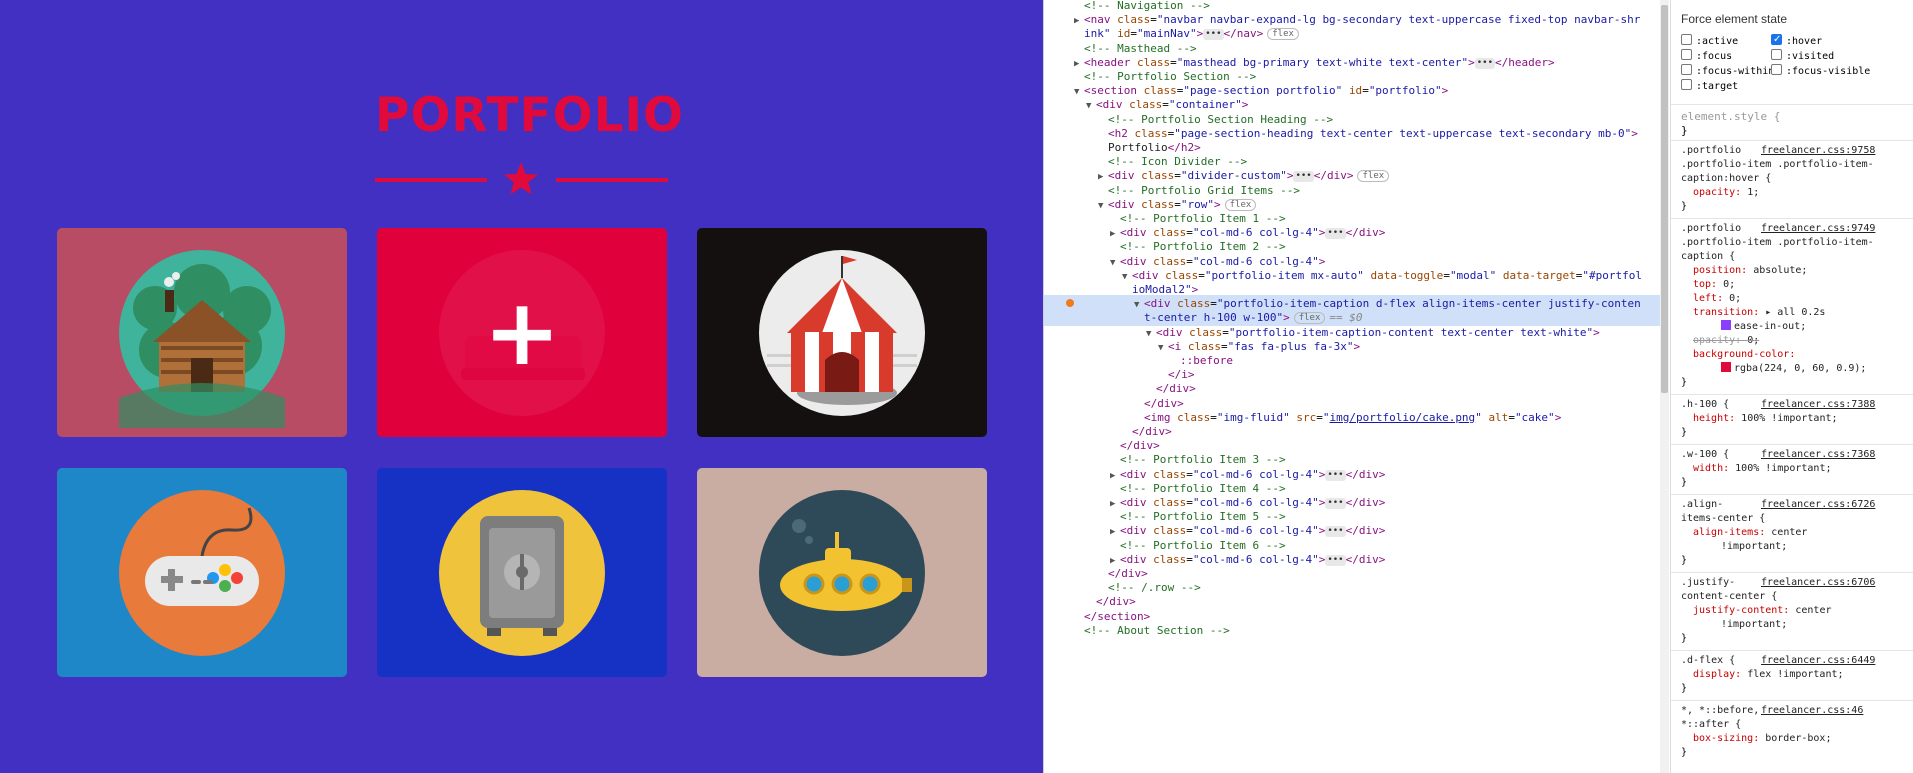 The height and width of the screenshot is (773, 1913). What do you see at coordinates (1223, 261) in the screenshot?
I see `dom-node-markup: <div class="col-md-6 col-lg-4">` at bounding box center [1223, 261].